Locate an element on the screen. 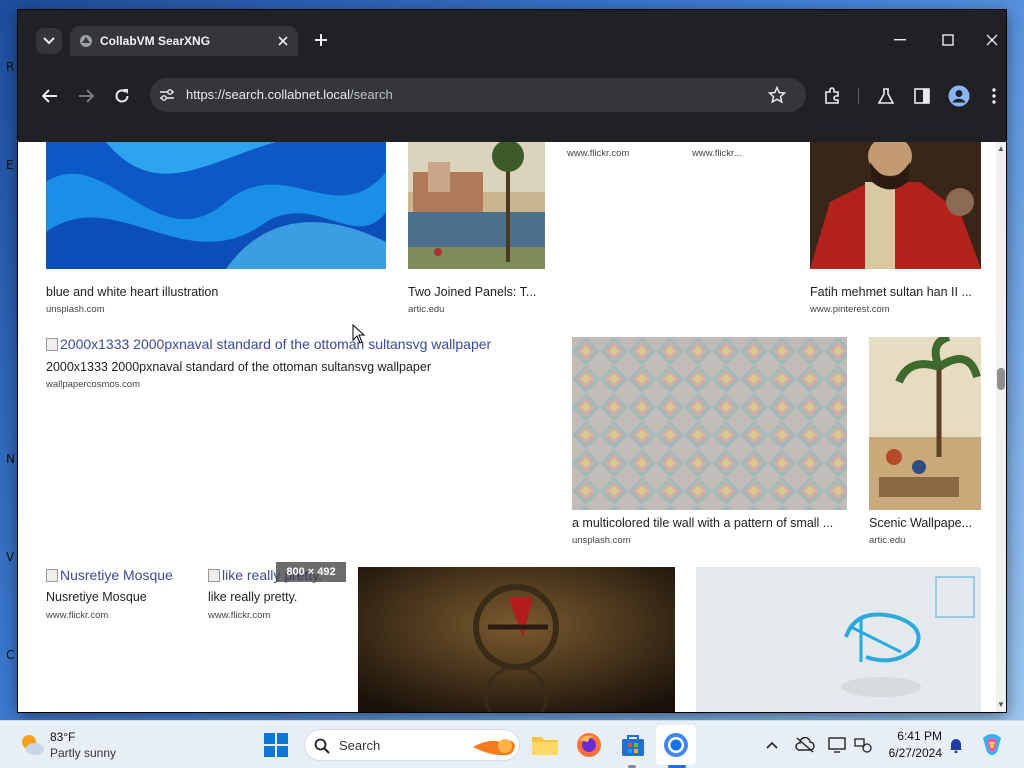 This screenshot has width=1024, height=768. weather-icon is located at coordinates (32, 745).